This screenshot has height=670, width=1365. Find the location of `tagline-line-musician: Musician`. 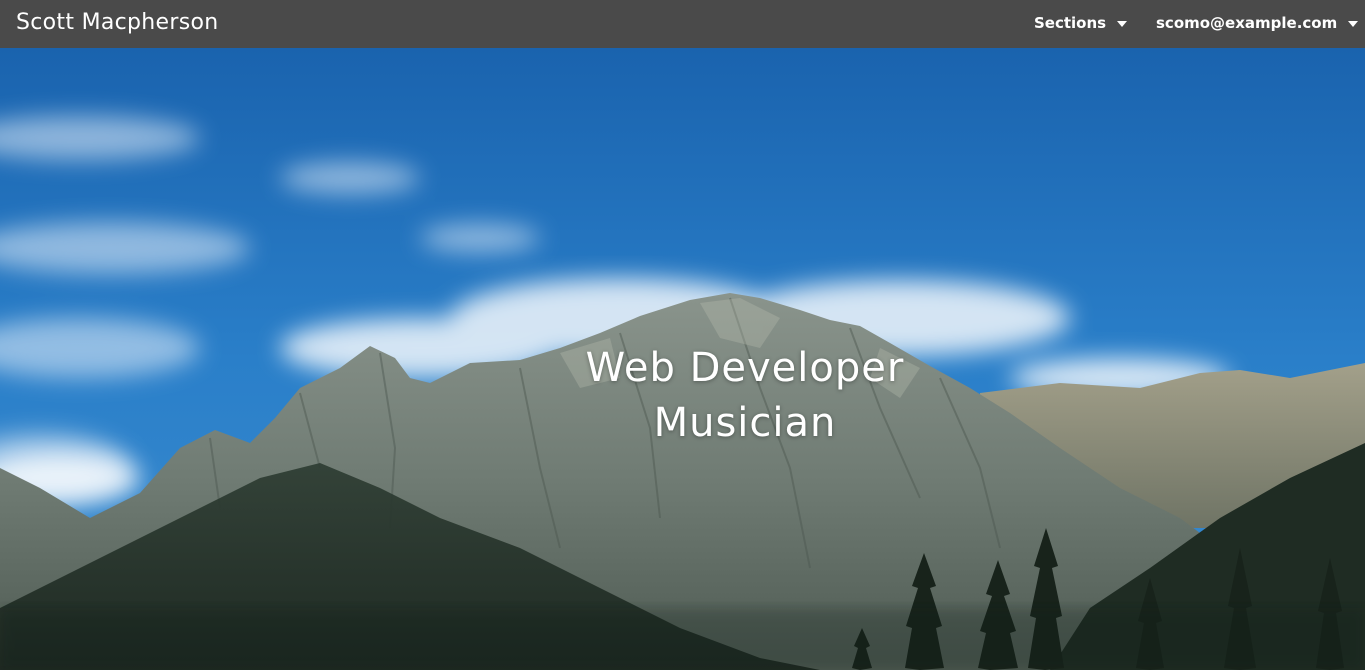

tagline-line-musician: Musician is located at coordinates (745, 423).